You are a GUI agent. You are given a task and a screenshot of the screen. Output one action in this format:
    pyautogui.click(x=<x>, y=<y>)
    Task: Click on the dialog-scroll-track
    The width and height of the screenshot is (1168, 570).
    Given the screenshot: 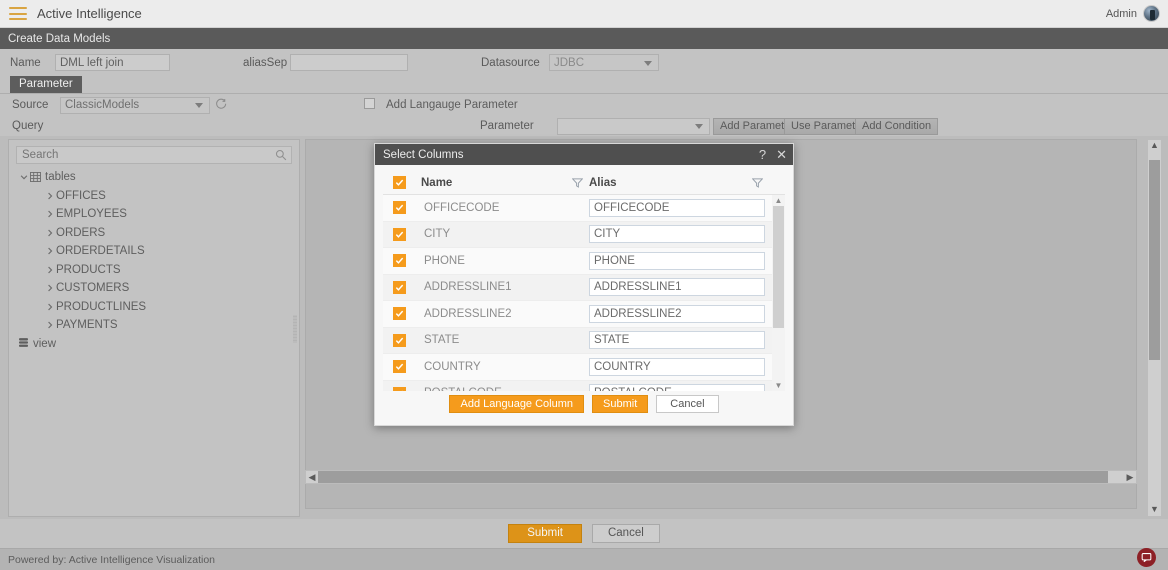 What is the action you would take?
    pyautogui.click(x=778, y=293)
    